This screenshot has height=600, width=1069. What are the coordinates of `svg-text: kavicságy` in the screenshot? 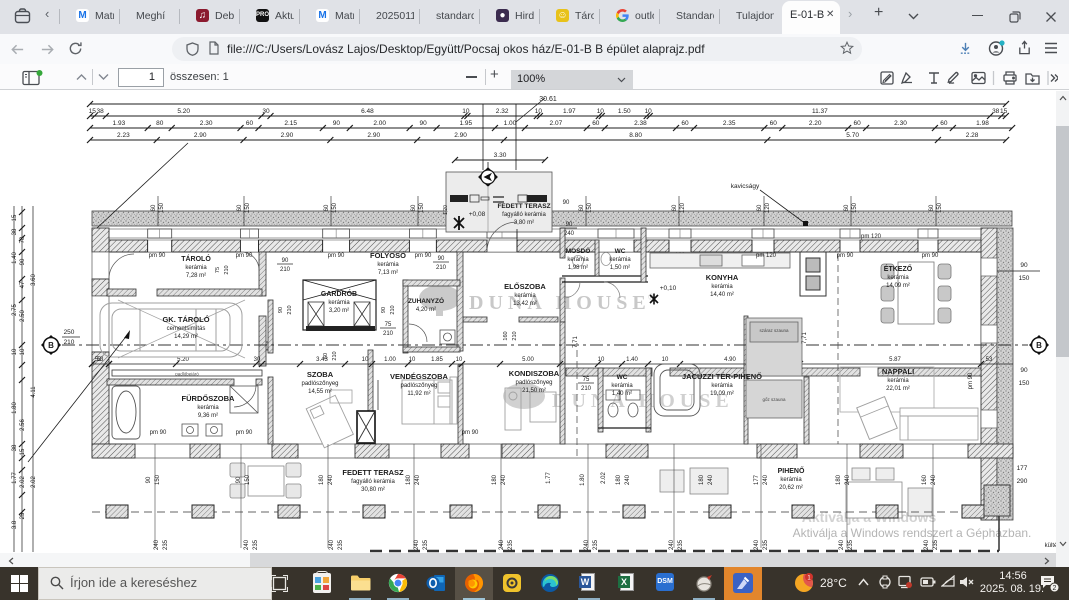 It's located at (745, 186).